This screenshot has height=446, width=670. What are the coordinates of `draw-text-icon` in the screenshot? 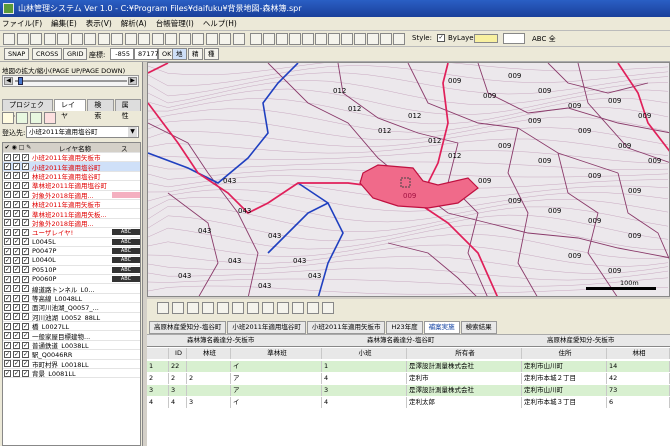 It's located at (360, 39).